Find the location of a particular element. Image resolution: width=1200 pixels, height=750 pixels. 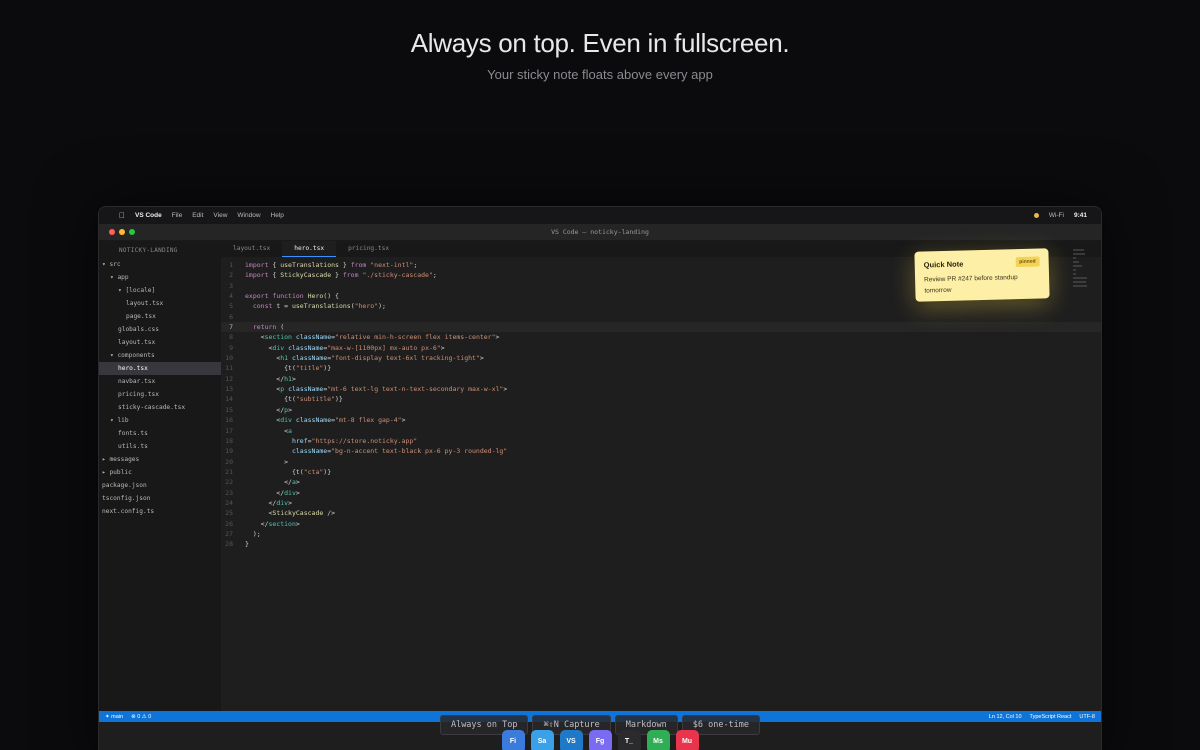

file-tree-item: next.config.ts is located at coordinates (160, 511).